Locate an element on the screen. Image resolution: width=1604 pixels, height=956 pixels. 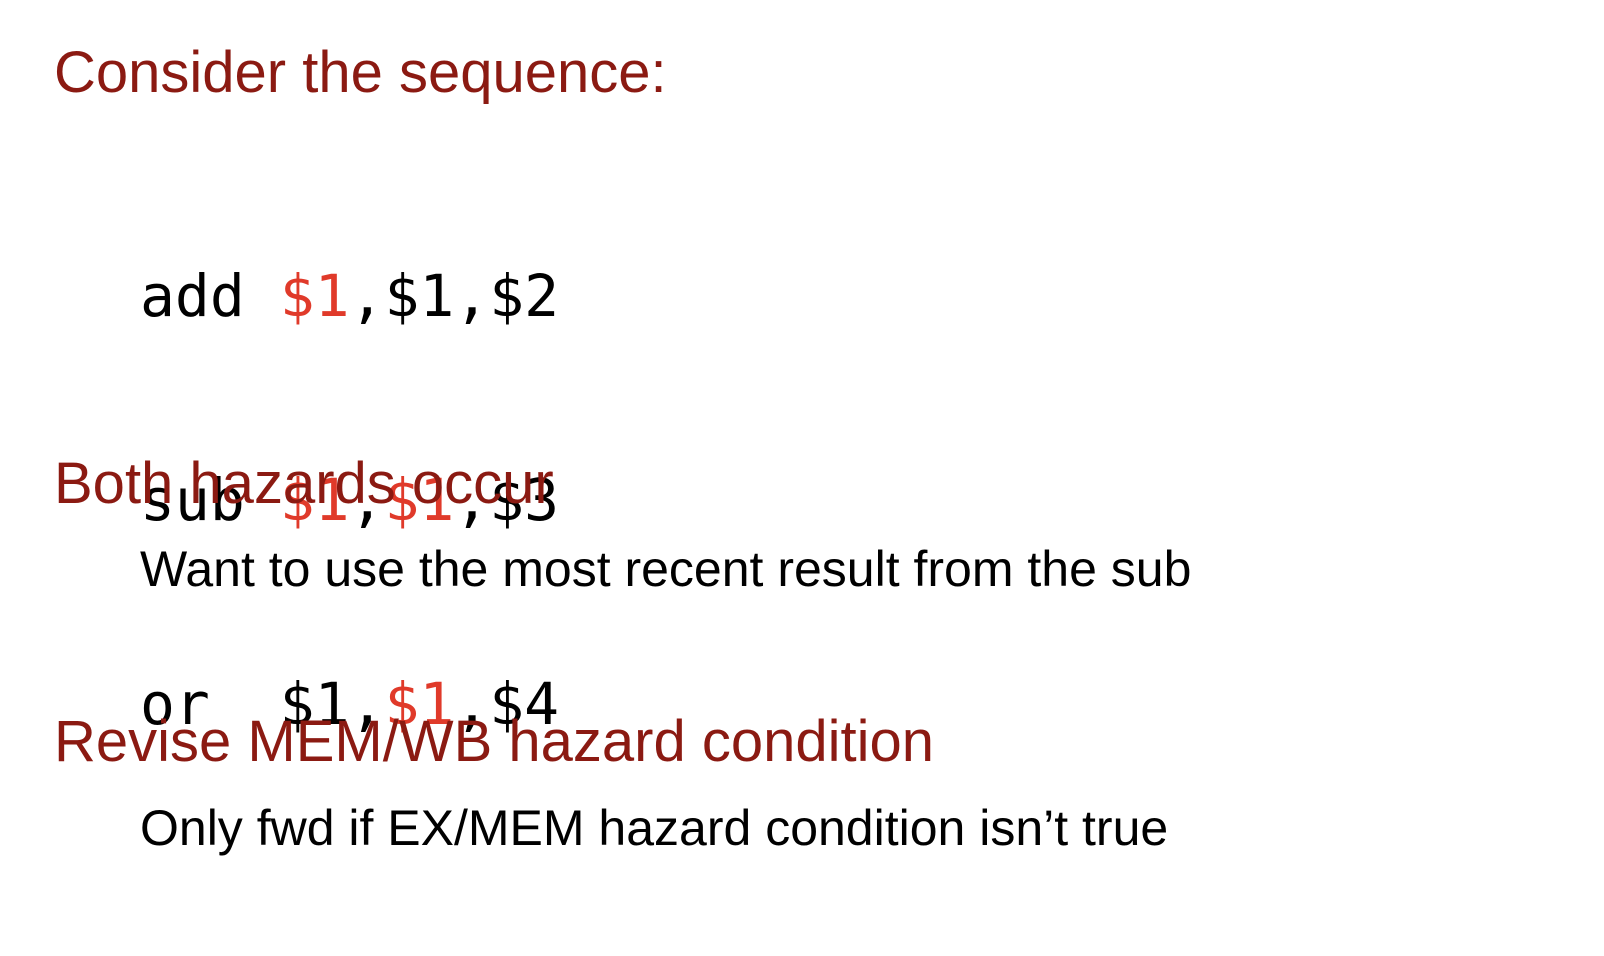
code-line-add: add $1,$1,$2 is located at coordinates (349, 296).